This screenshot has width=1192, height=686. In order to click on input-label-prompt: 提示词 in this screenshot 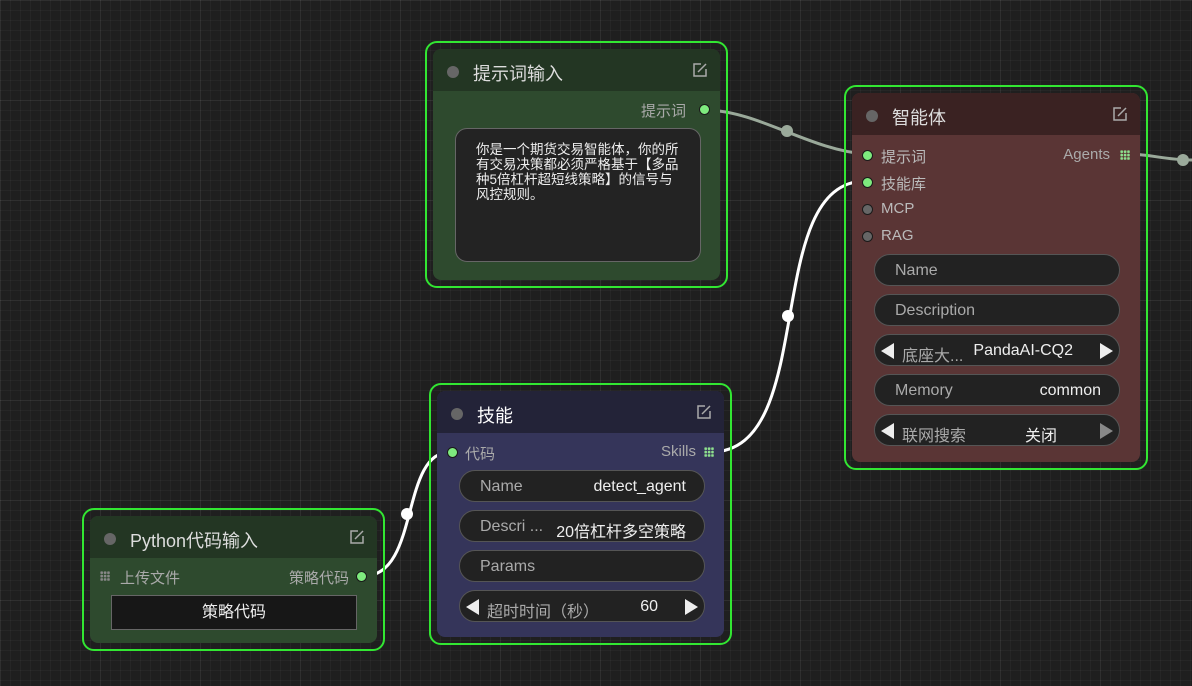, I will do `click(904, 157)`.